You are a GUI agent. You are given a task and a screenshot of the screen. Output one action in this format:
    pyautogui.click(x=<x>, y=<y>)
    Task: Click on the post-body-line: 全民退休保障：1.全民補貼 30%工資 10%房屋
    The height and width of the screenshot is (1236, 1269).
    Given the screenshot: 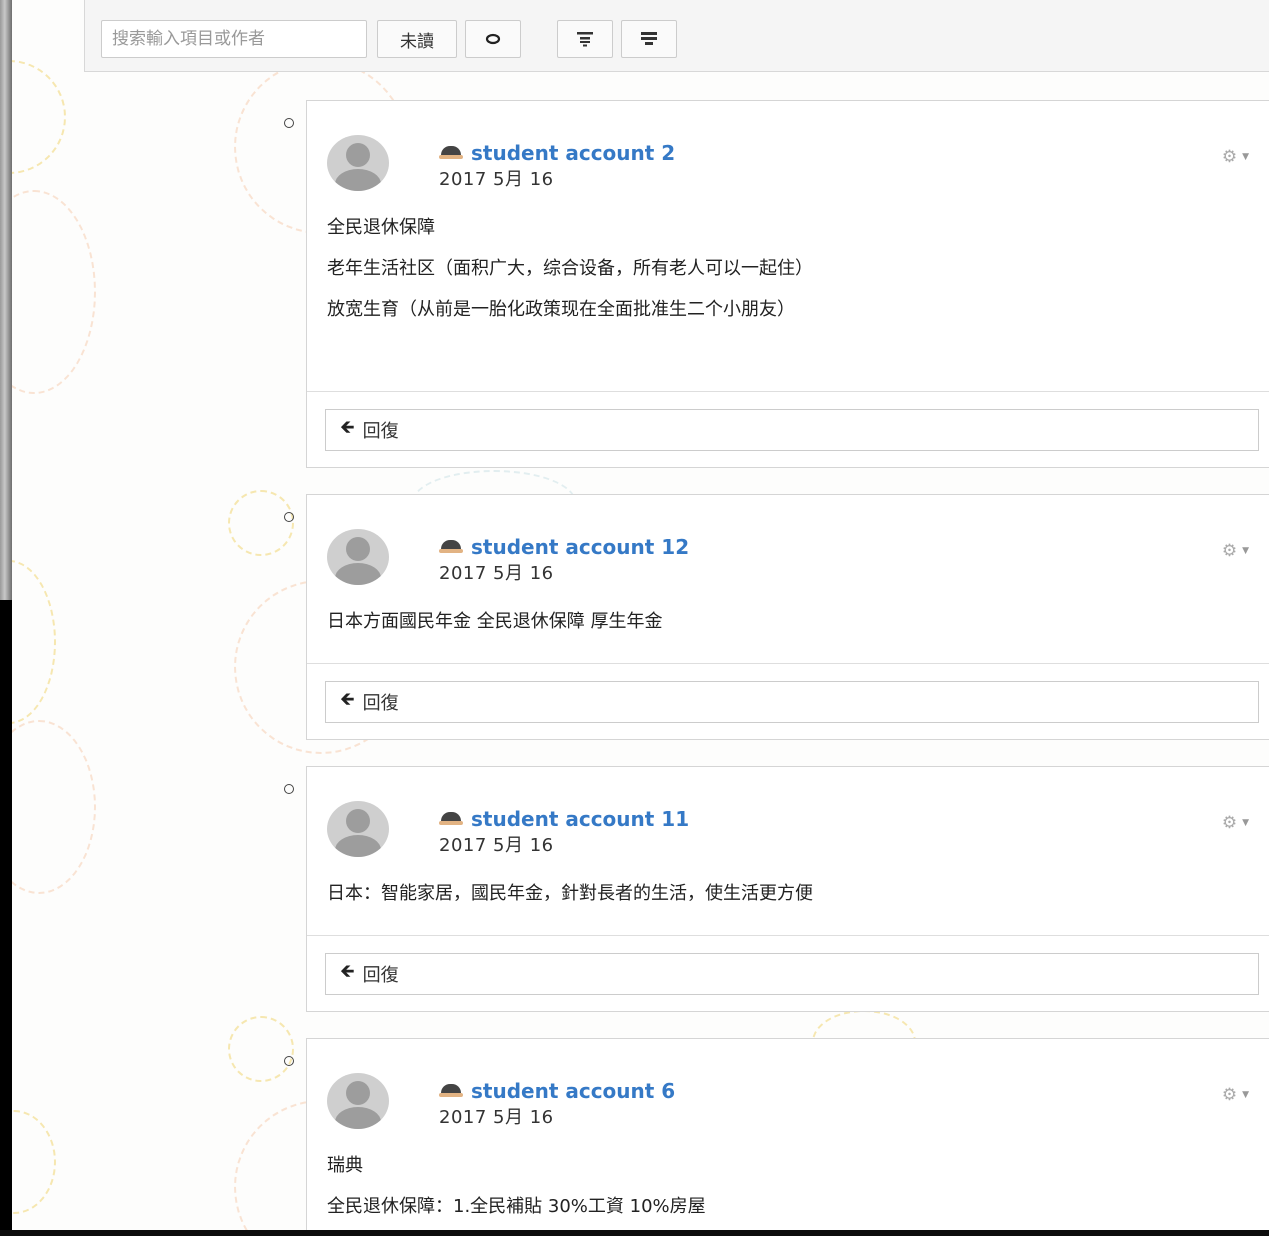 What is the action you would take?
    pyautogui.click(x=516, y=1206)
    